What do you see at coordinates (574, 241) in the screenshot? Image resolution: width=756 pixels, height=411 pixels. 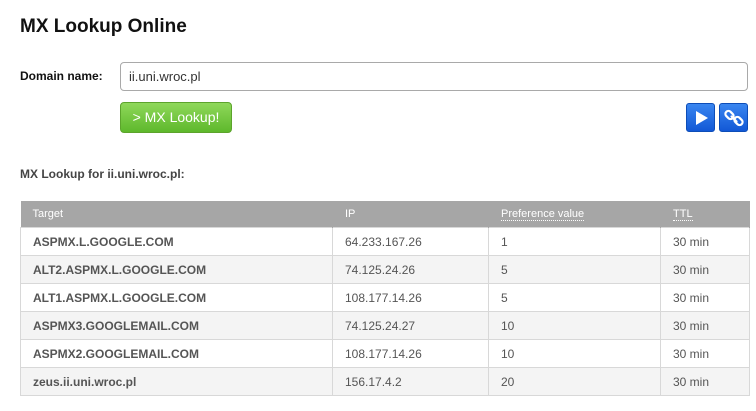 I see `row-preference: 1` at bounding box center [574, 241].